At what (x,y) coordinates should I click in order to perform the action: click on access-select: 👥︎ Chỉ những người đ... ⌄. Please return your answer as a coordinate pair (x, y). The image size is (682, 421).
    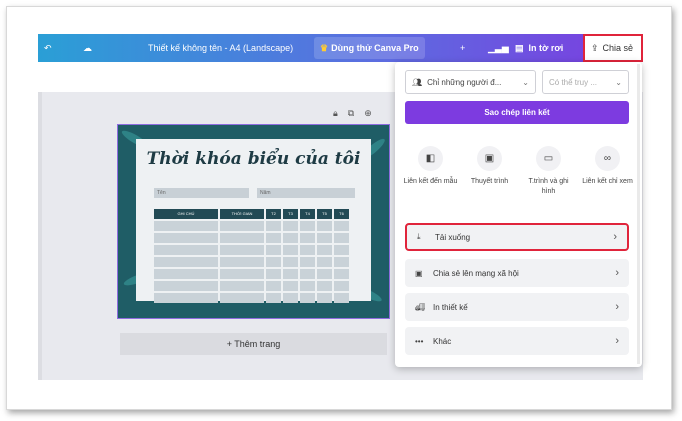
    Looking at the image, I should click on (470, 82).